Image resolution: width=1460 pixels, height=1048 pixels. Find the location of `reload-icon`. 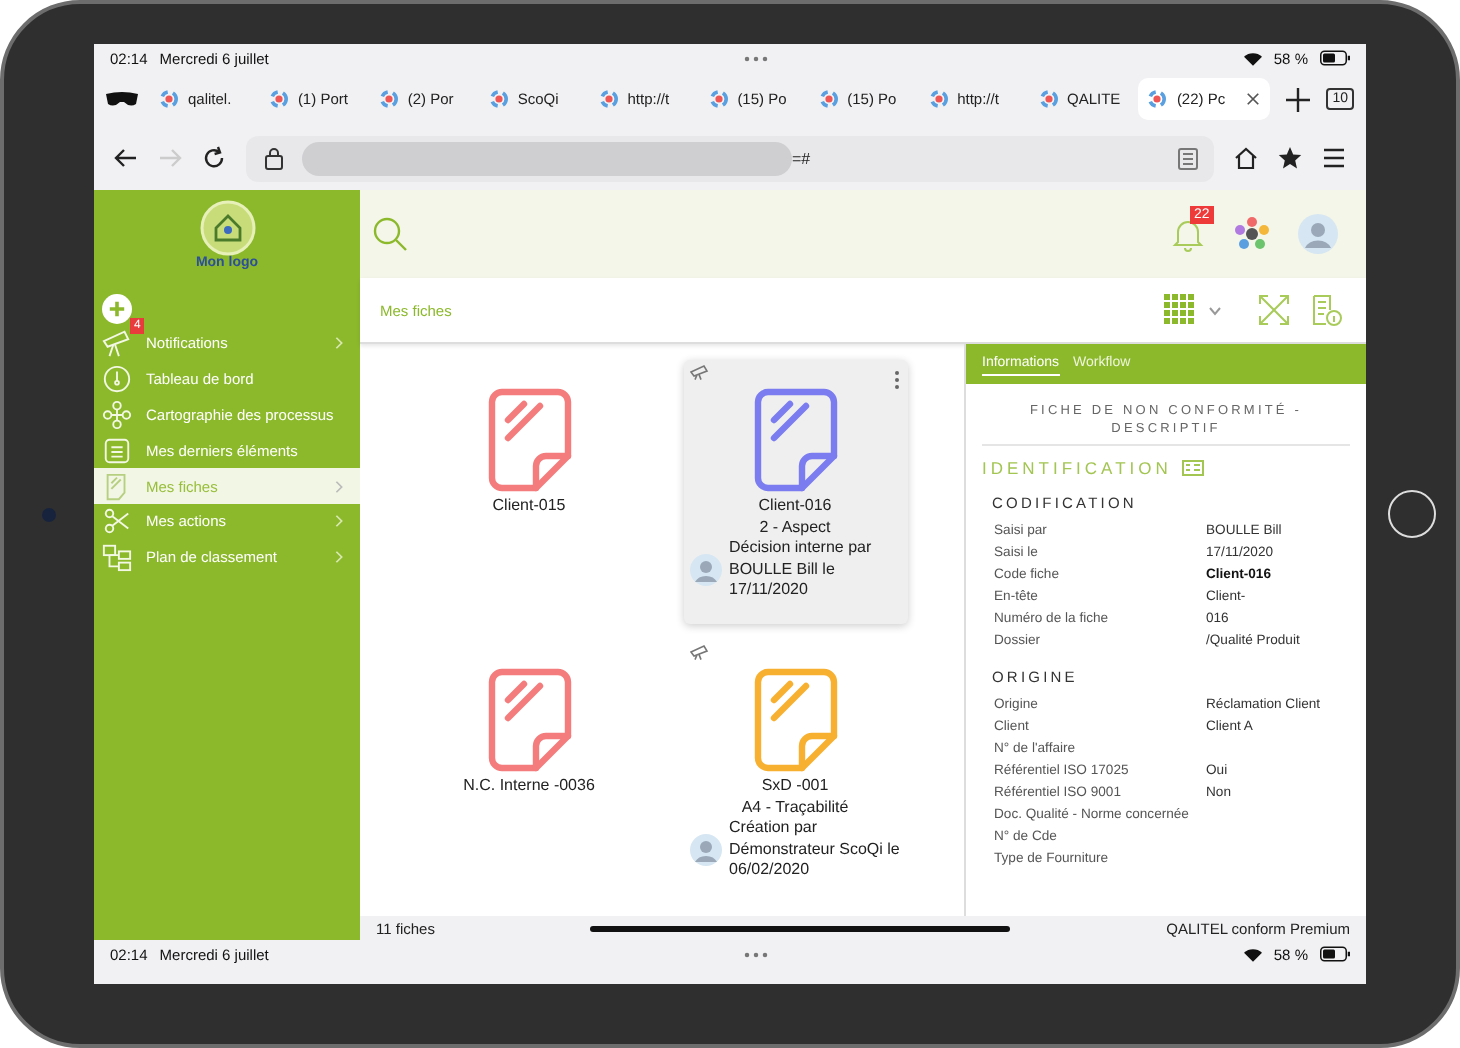

reload-icon is located at coordinates (214, 158).